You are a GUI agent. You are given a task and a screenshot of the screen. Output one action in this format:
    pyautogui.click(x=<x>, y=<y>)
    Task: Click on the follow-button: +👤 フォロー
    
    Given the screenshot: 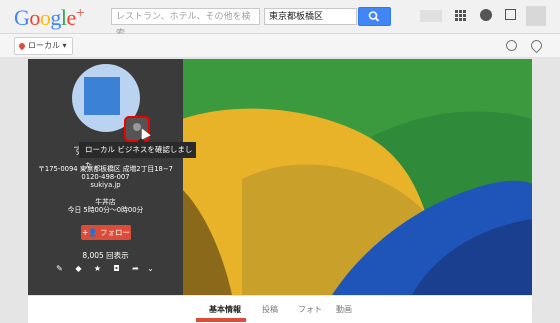 What is the action you would take?
    pyautogui.click(x=106, y=232)
    